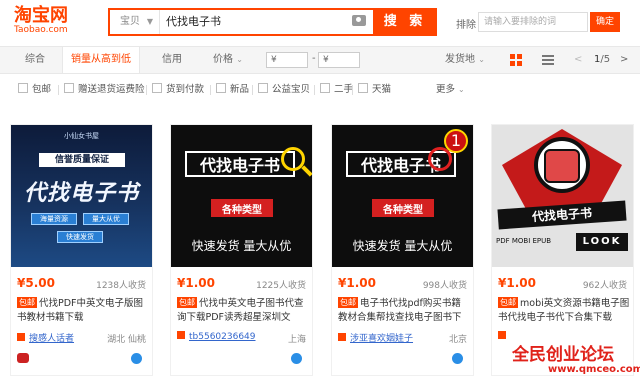 This screenshot has width=640, height=382. Describe the element at coordinates (296, 340) in the screenshot. I see `location: 上海` at that location.